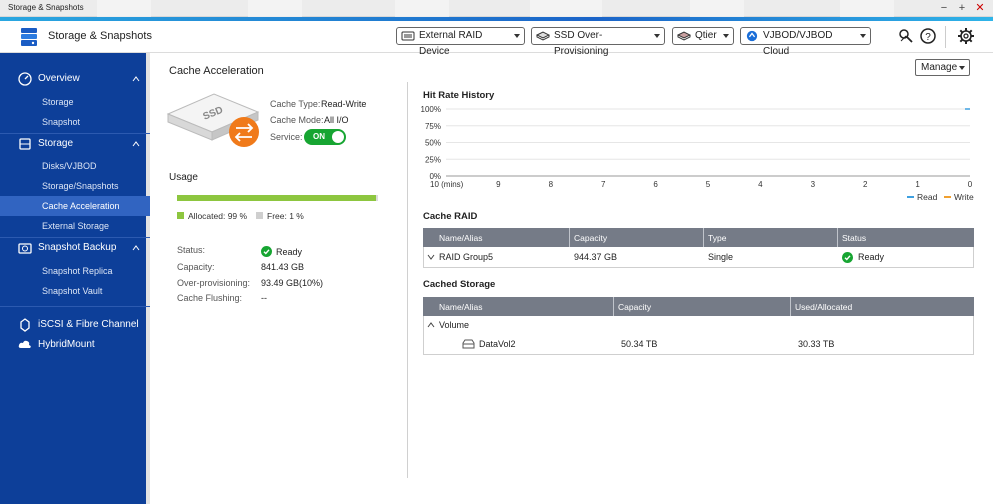 Image resolution: width=993 pixels, height=504 pixels. What do you see at coordinates (75, 291) in the screenshot?
I see `sidebar-item-snapshot-vault: Snapshot Vault` at bounding box center [75, 291].